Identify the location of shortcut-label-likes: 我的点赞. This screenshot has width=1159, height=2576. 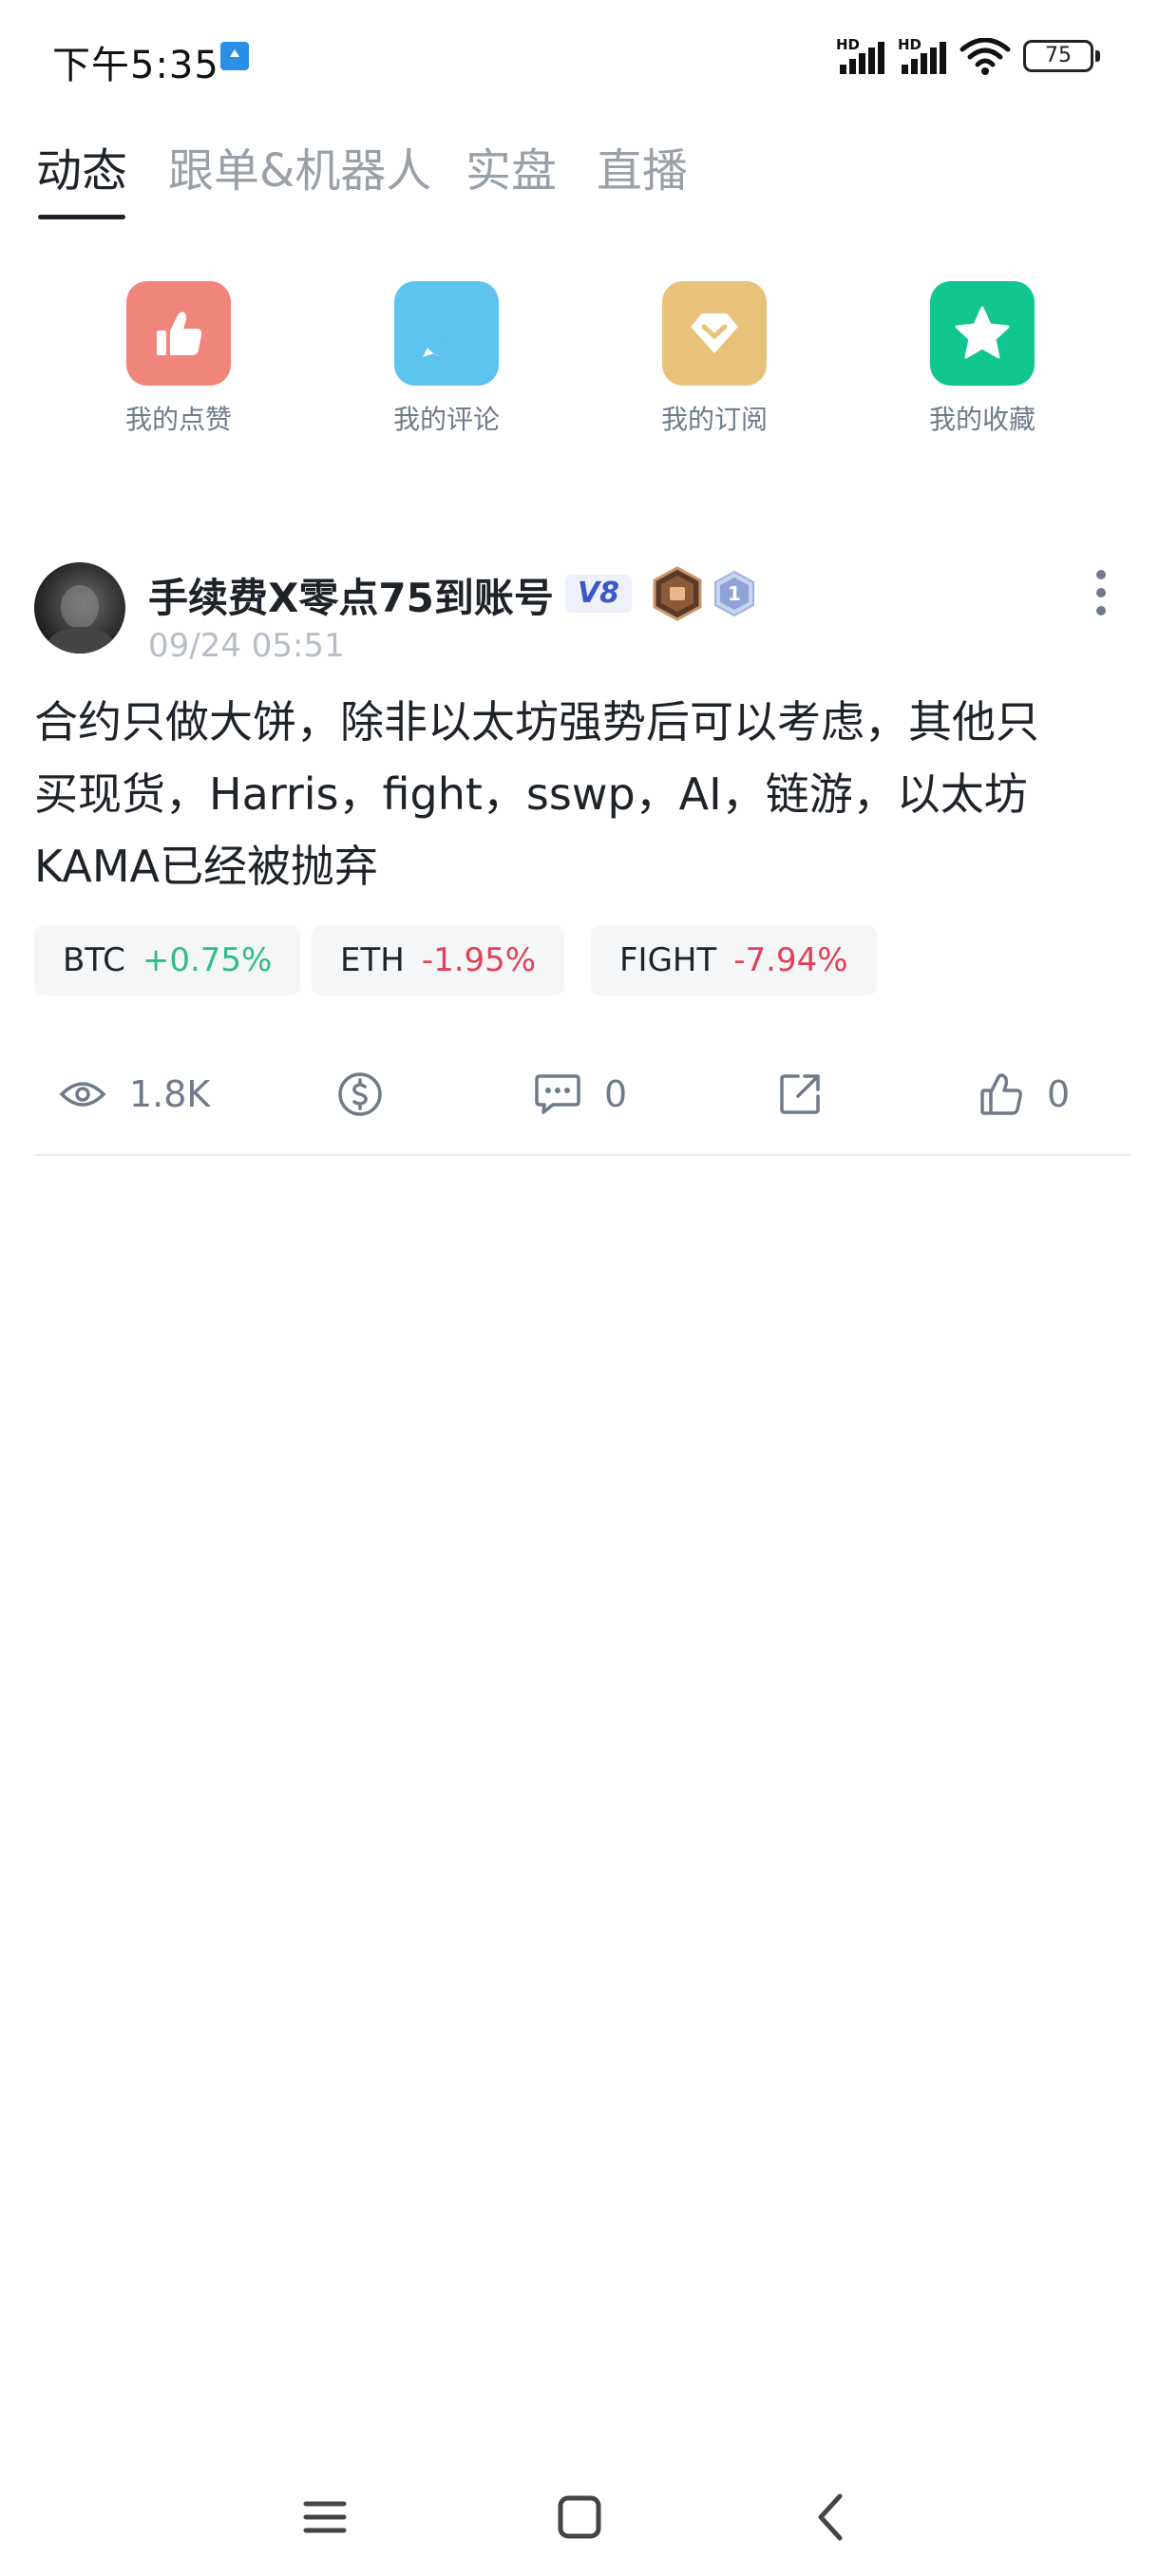
(178, 419).